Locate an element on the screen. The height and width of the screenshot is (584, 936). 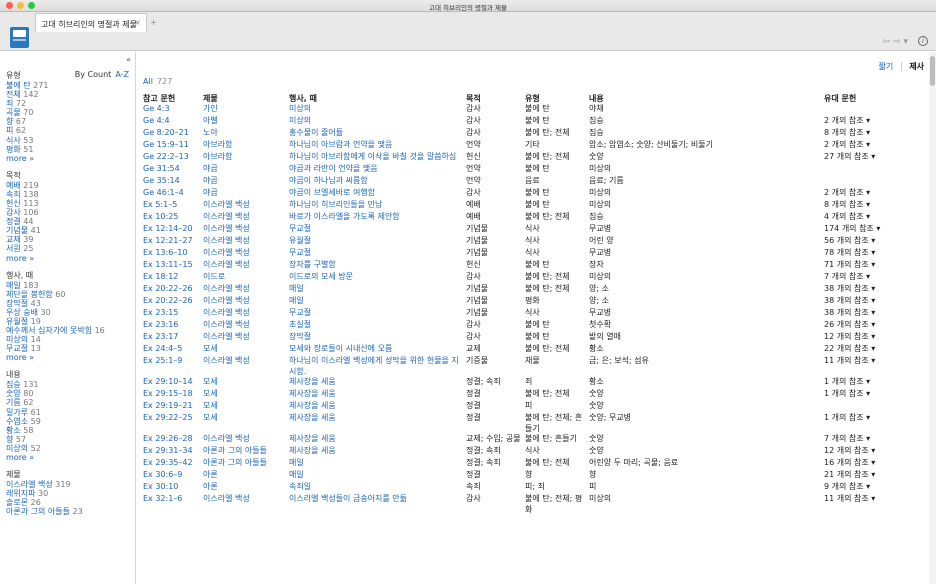
offerer-link: 아론 is located at coordinates (246, 476).